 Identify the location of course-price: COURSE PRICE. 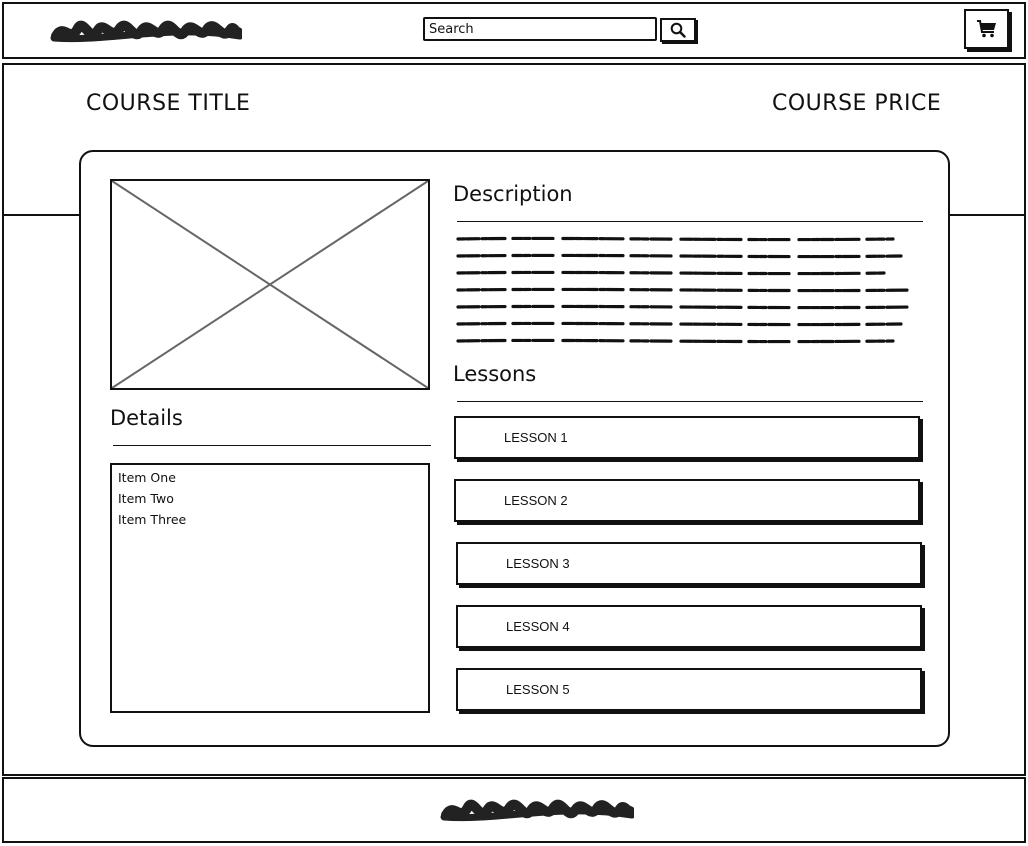
(857, 103).